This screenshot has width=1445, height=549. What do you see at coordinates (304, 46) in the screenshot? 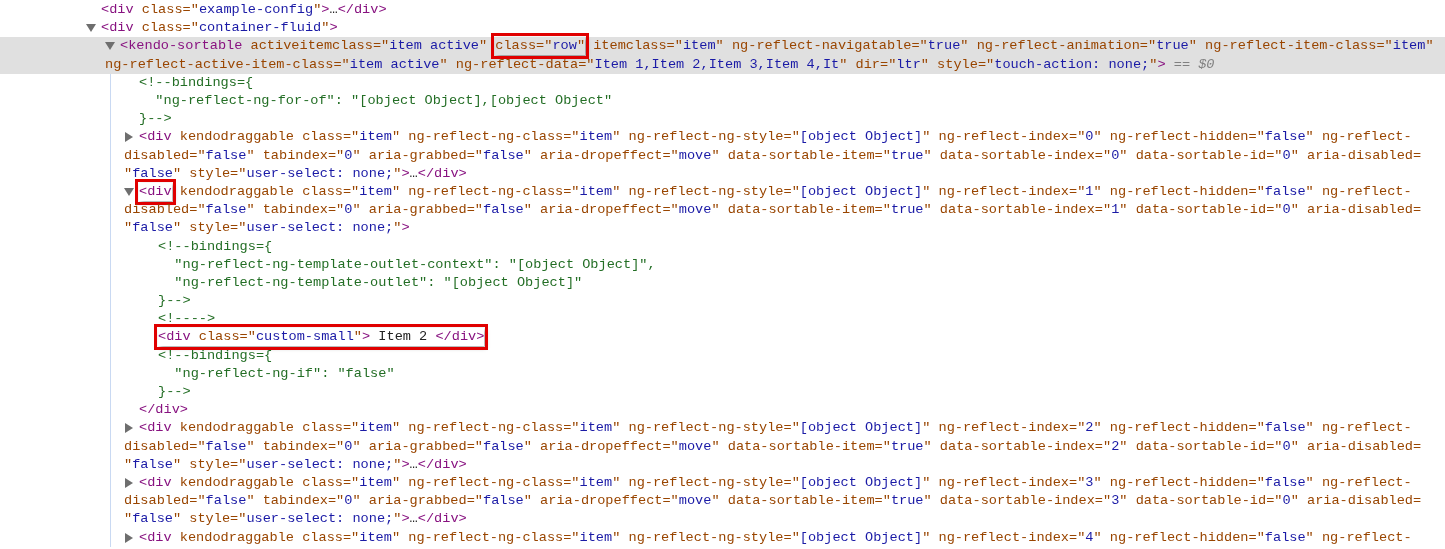
I see `code-text: <kendo-sortable activeitemclass="item active"` at bounding box center [304, 46].